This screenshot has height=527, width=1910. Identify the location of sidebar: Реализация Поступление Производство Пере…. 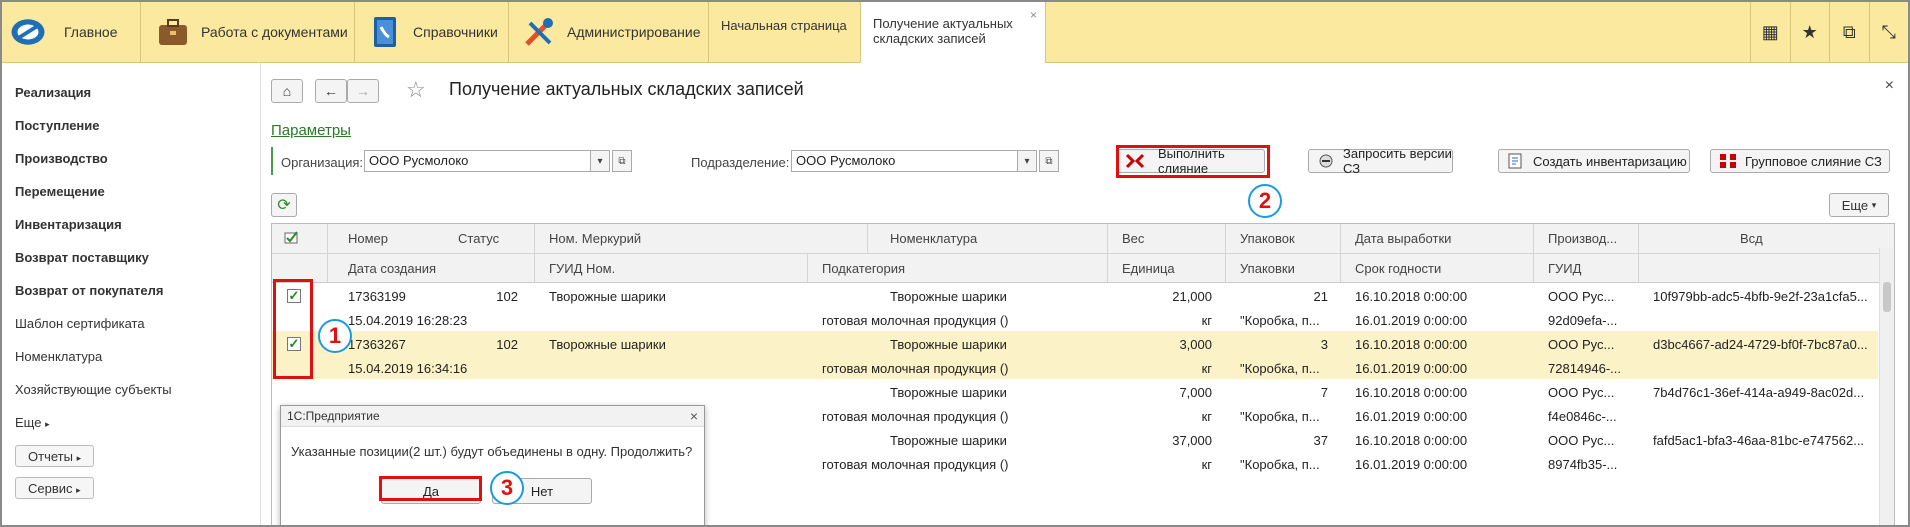
(131, 294).